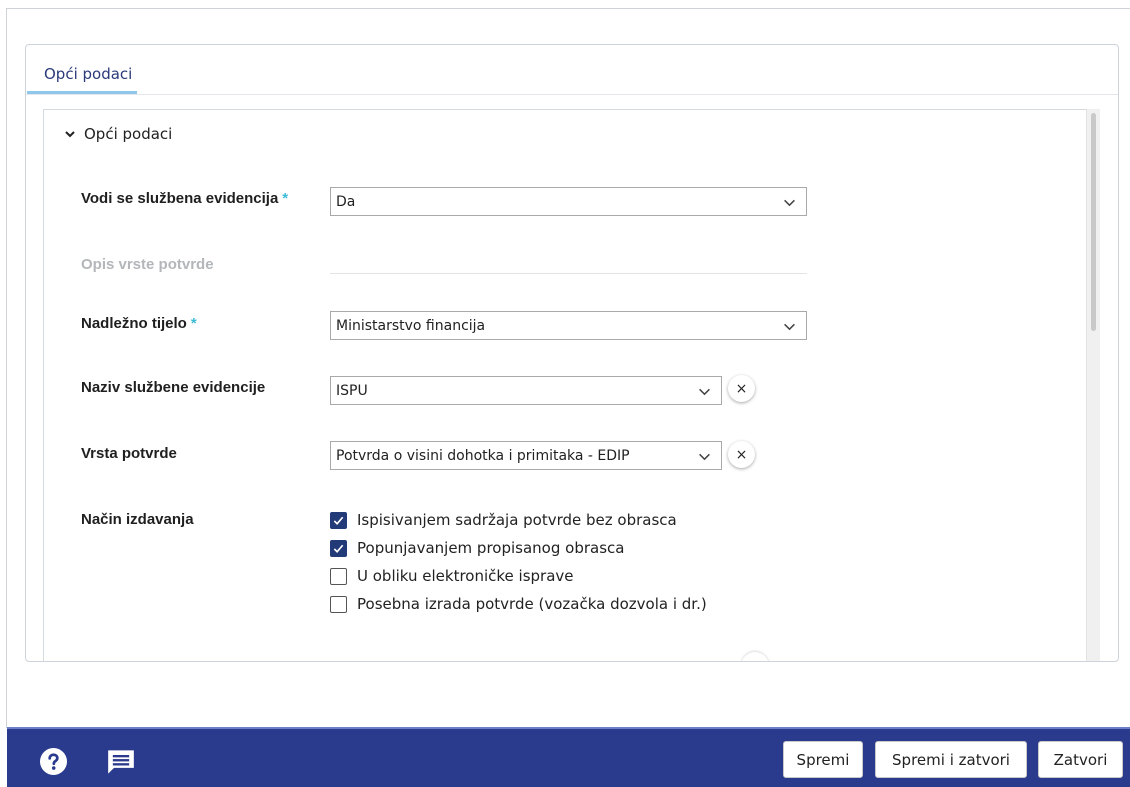 This screenshot has width=1130, height=787. Describe the element at coordinates (1080, 759) in the screenshot. I see `close-button: Zatvori` at that location.